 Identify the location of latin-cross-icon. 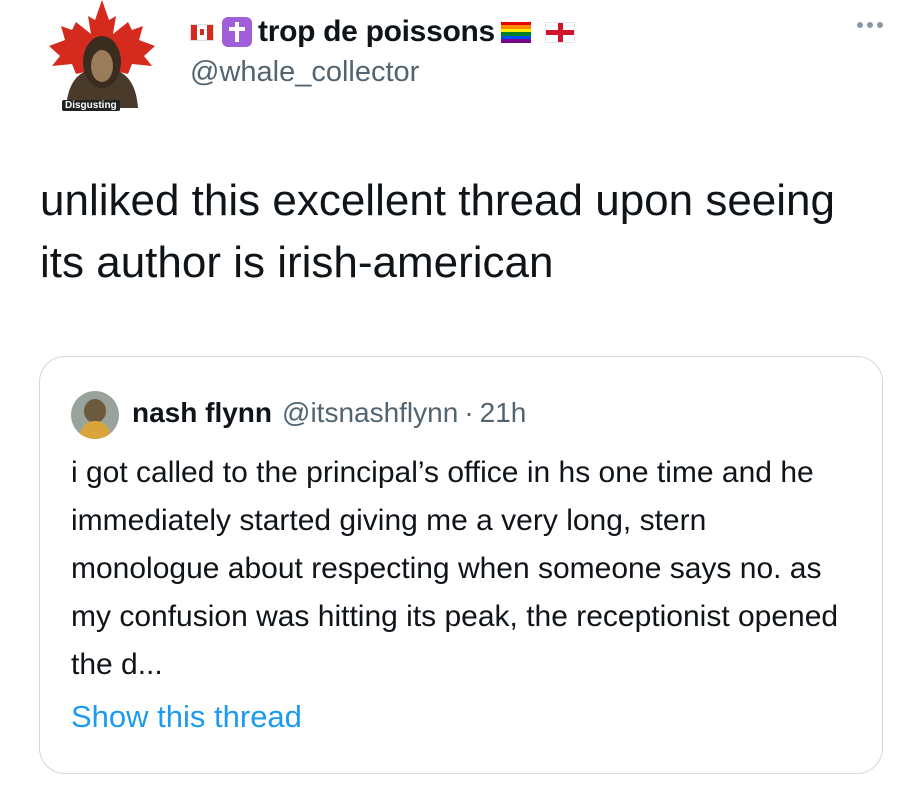
(237, 32).